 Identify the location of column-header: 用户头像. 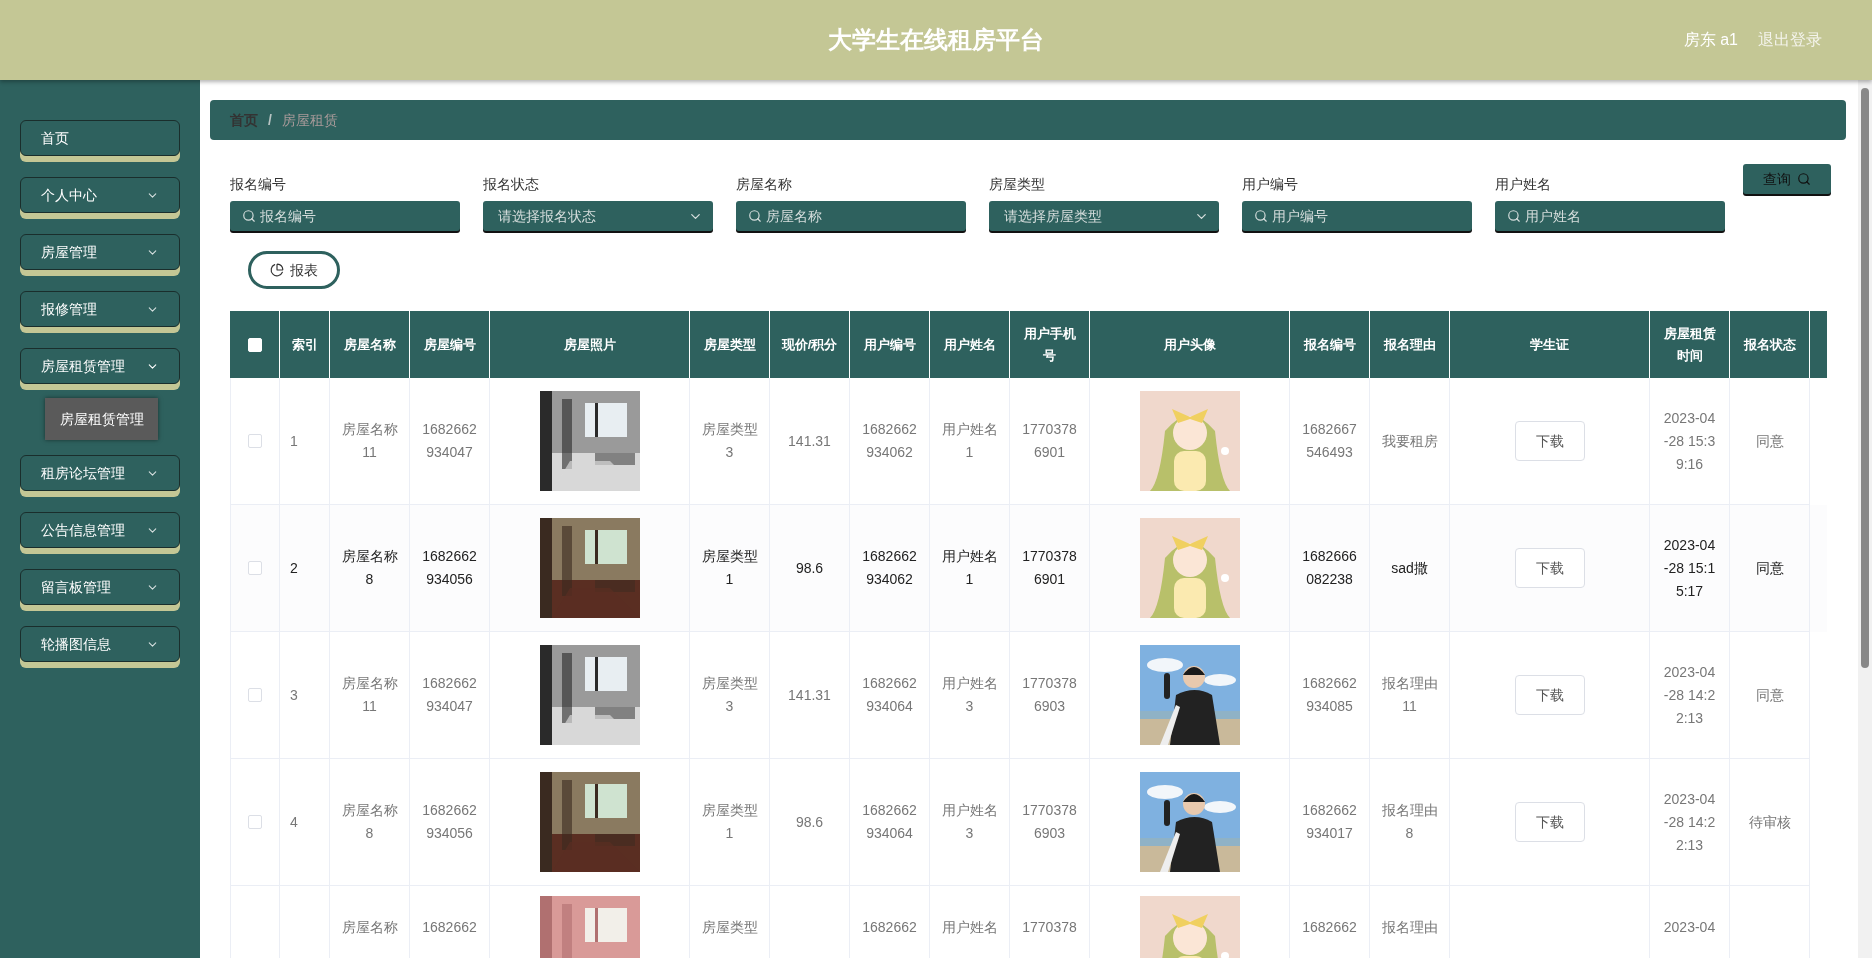
(1189, 344).